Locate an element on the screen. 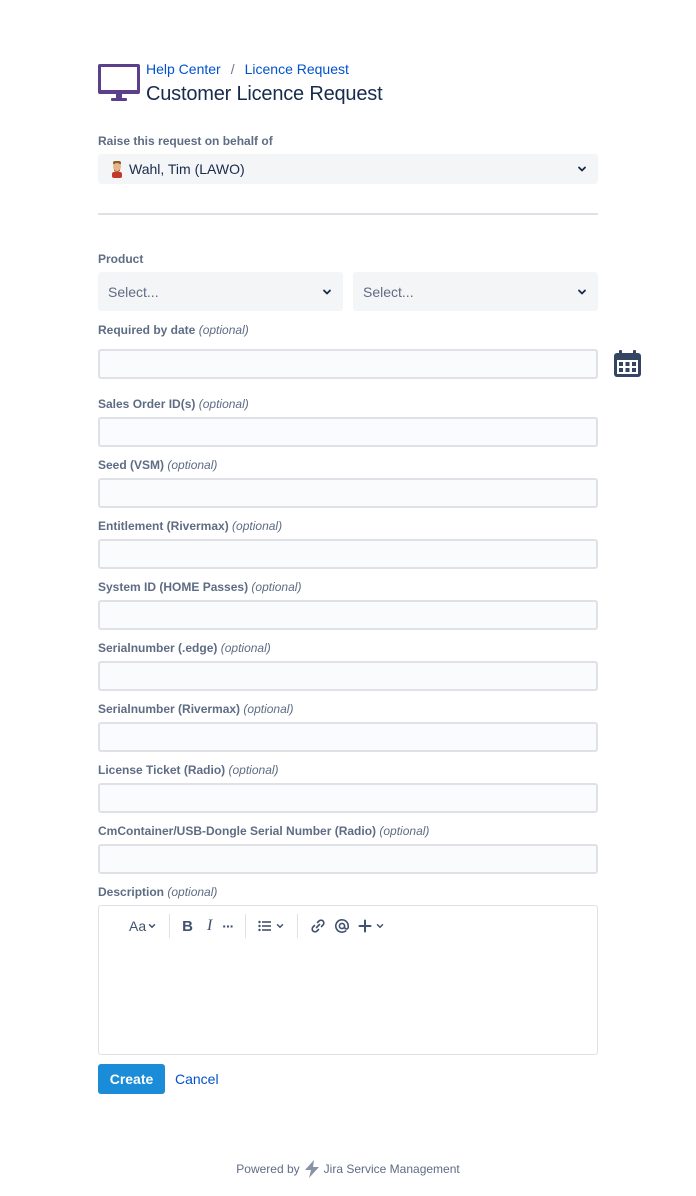  system-id-label: System ID (HOME Passes) (optional) is located at coordinates (199, 587).